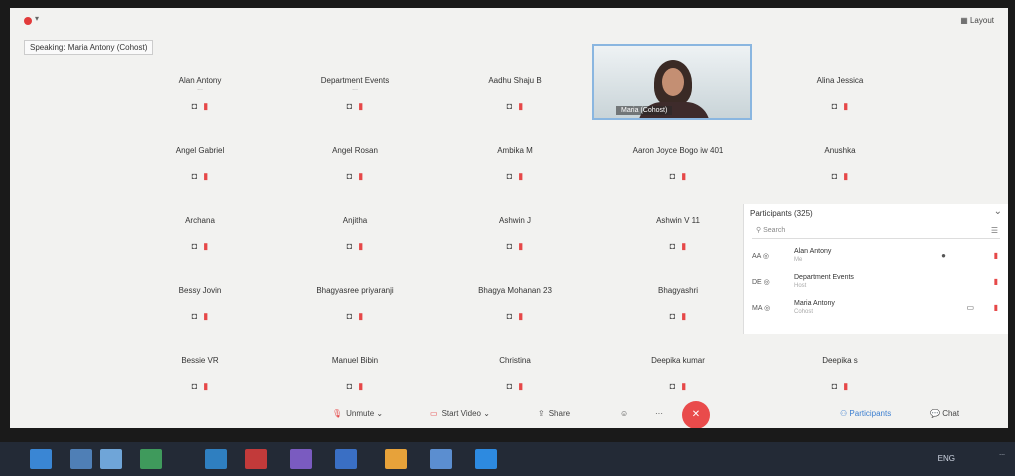  Describe the element at coordinates (355, 234) in the screenshot. I see `participant-tile: Anjitha ◘ ▮` at that location.